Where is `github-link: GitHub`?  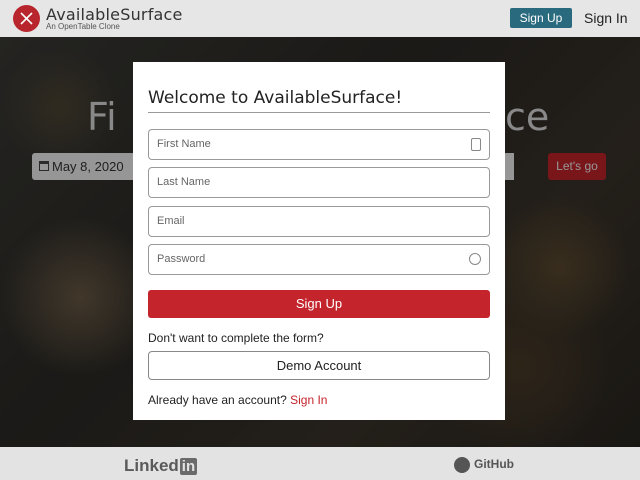 github-link: GitHub is located at coordinates (484, 465).